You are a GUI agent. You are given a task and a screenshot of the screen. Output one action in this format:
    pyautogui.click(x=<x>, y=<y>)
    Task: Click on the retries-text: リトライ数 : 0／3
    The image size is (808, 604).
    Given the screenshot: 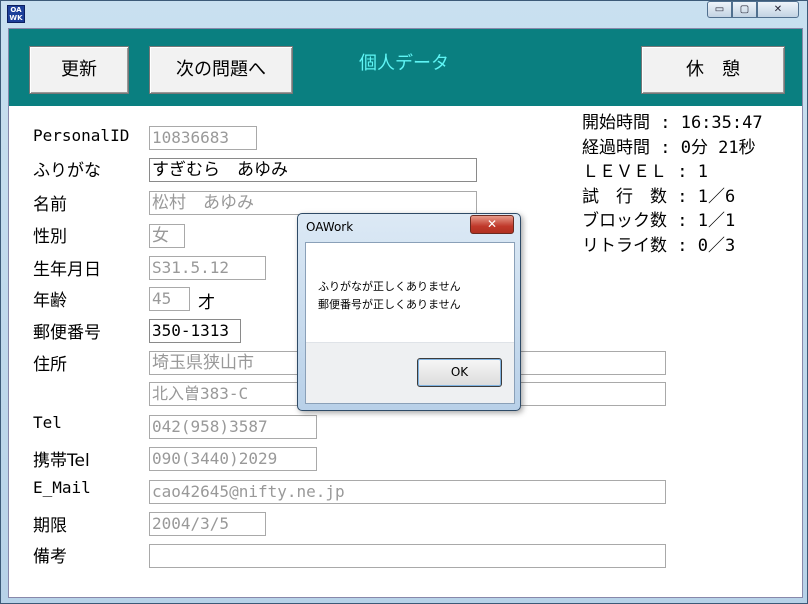 What is the action you would take?
    pyautogui.click(x=659, y=245)
    